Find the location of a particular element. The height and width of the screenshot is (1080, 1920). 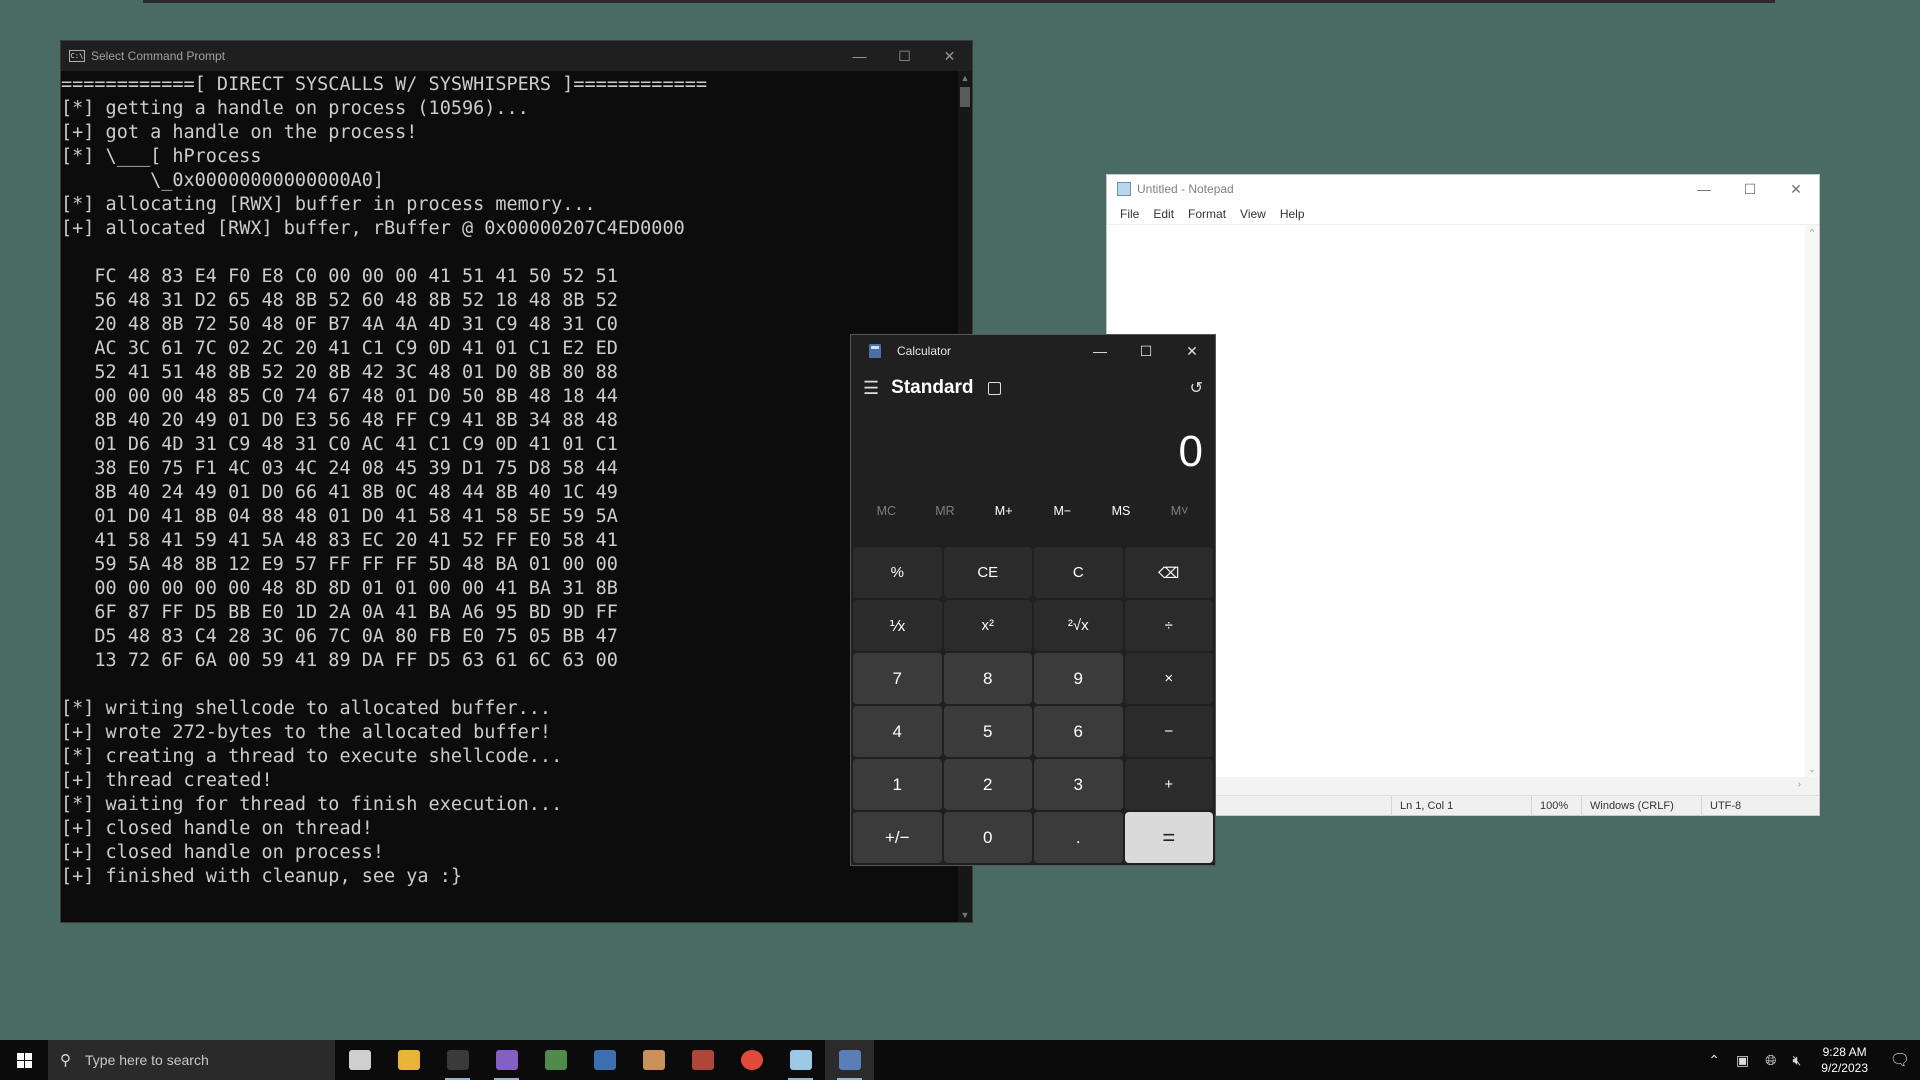

cmd-output-line: [+] got a handle on the process! is located at coordinates (239, 132).